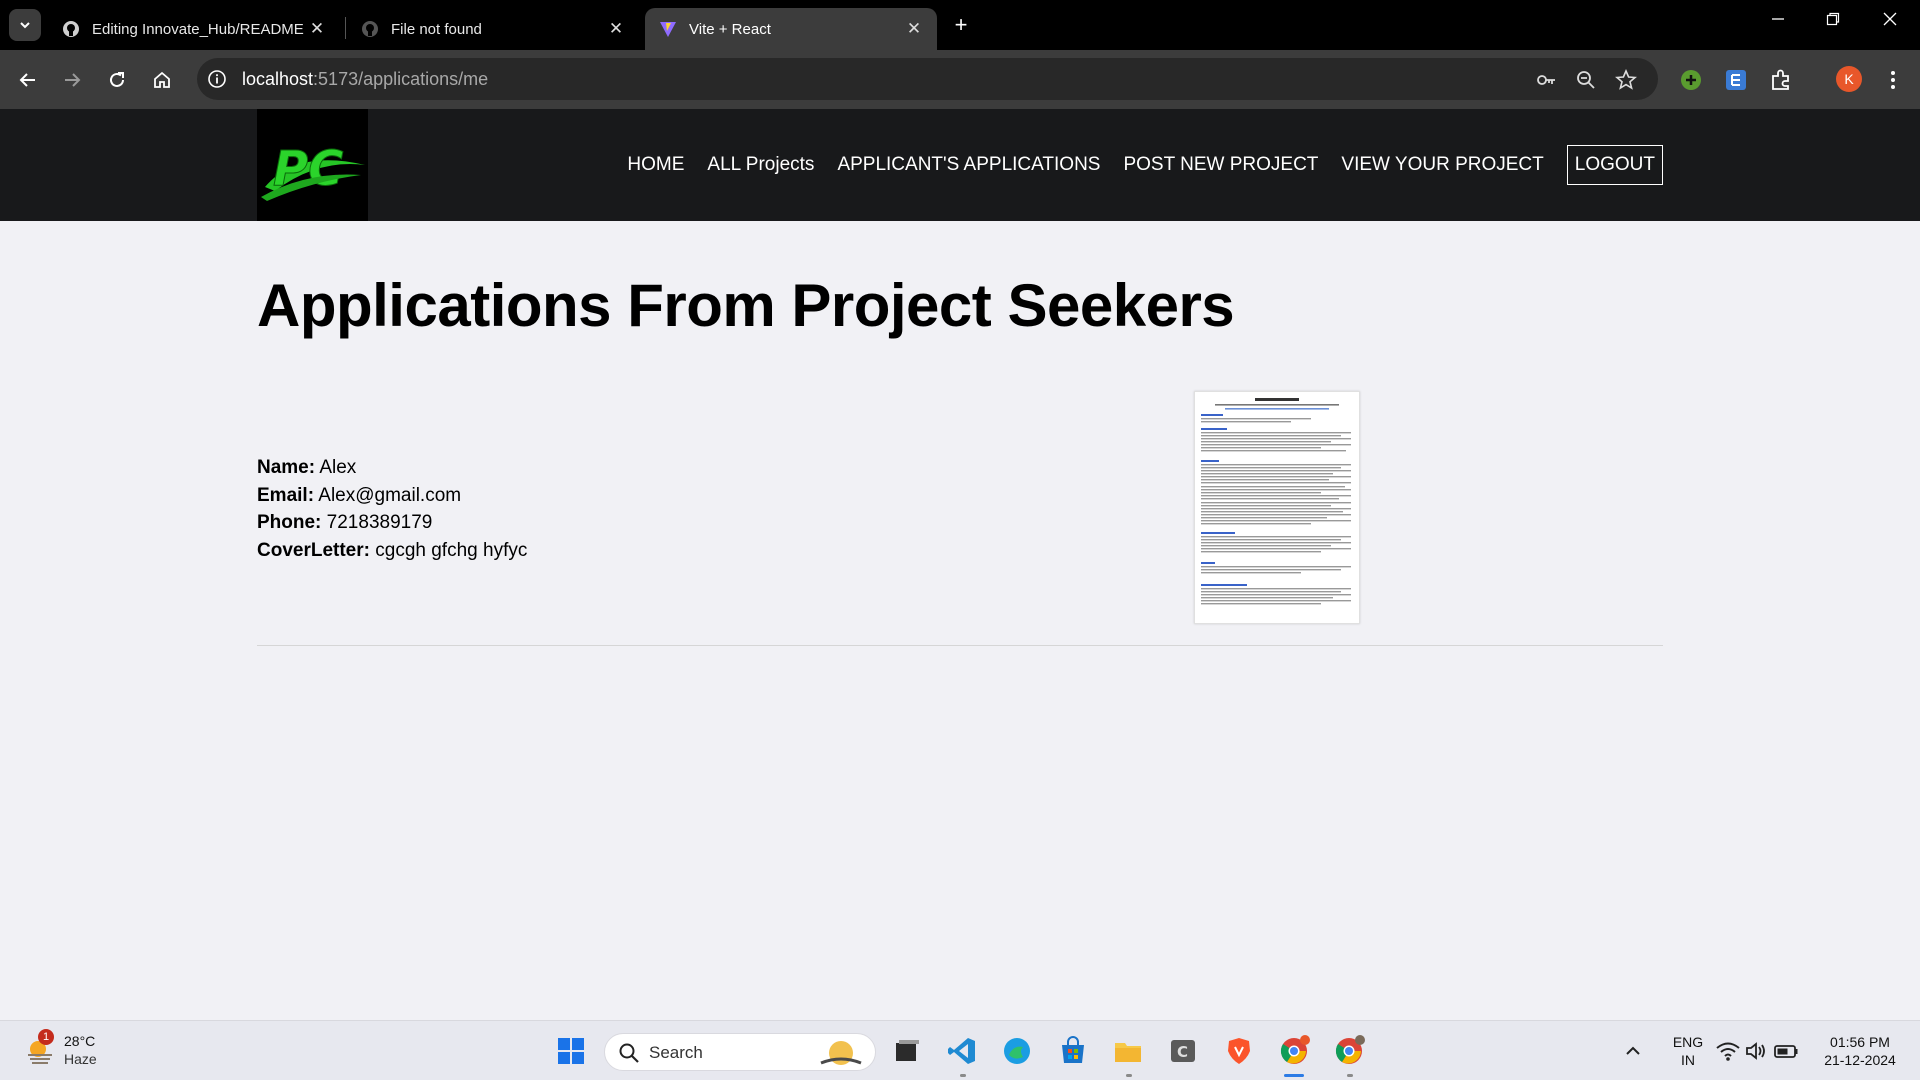 This screenshot has height=1080, width=1920. Describe the element at coordinates (1239, 1051) in the screenshot. I see `brave-icon` at that location.